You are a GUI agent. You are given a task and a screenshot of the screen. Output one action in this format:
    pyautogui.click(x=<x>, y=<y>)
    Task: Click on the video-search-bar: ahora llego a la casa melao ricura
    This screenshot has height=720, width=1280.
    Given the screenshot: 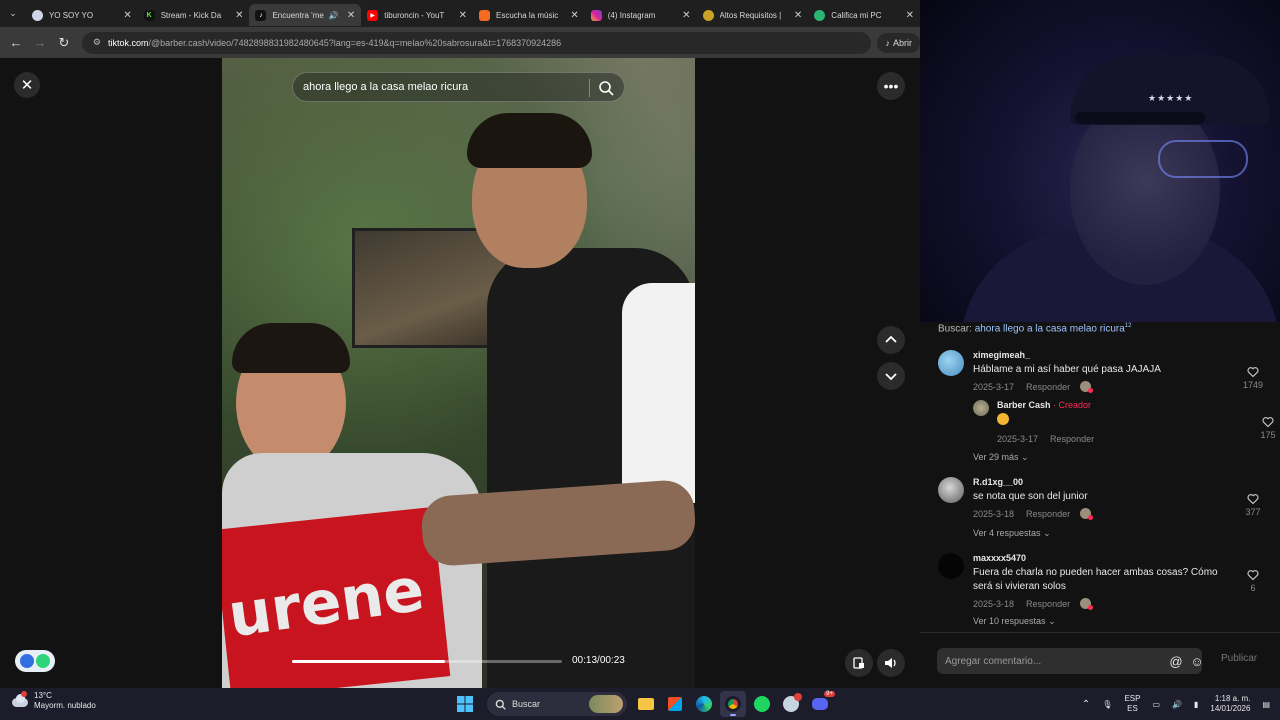 What is the action you would take?
    pyautogui.click(x=458, y=87)
    